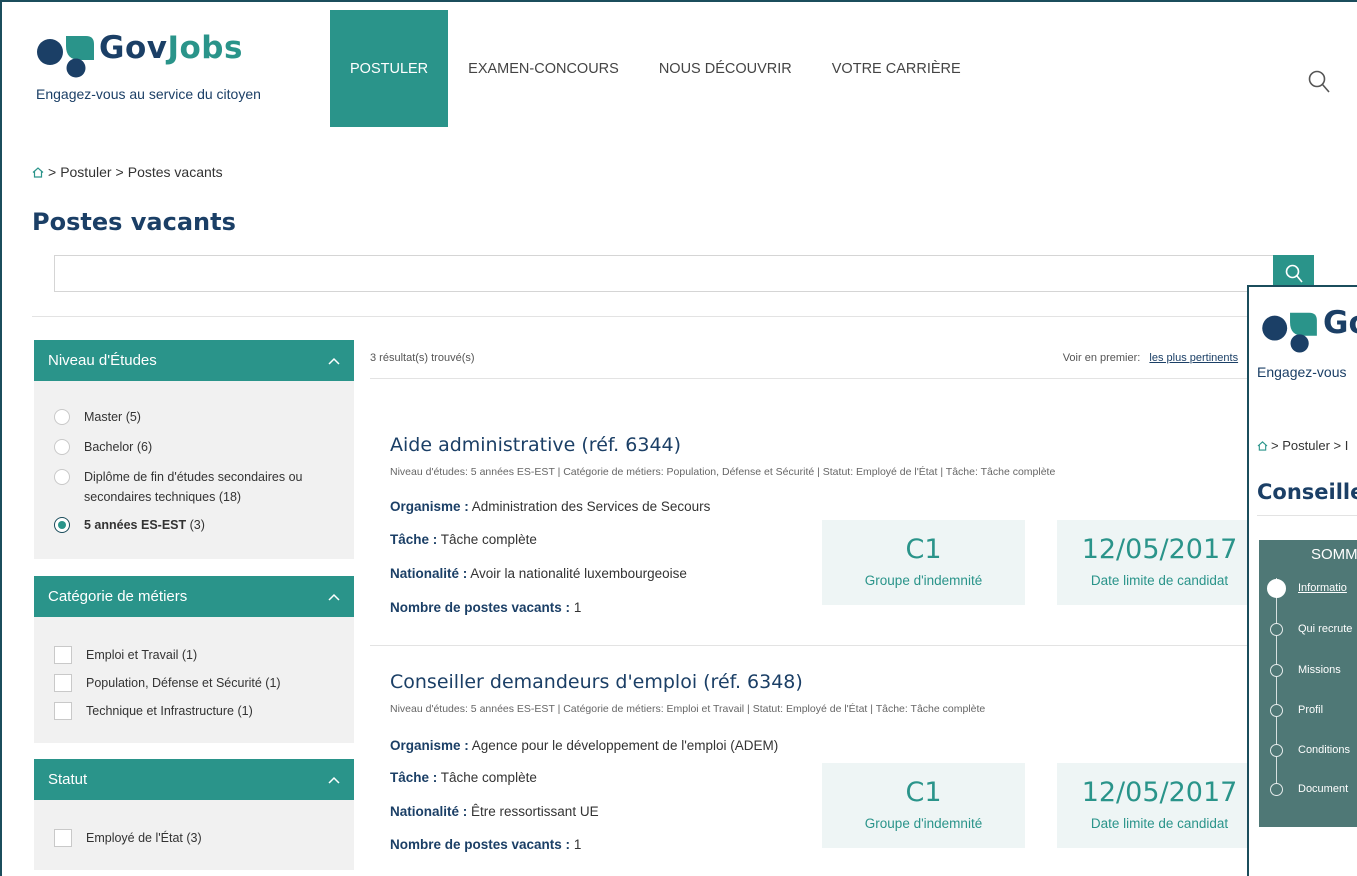  I want to click on summary-item-informations: Informatio, so click(1308, 588).